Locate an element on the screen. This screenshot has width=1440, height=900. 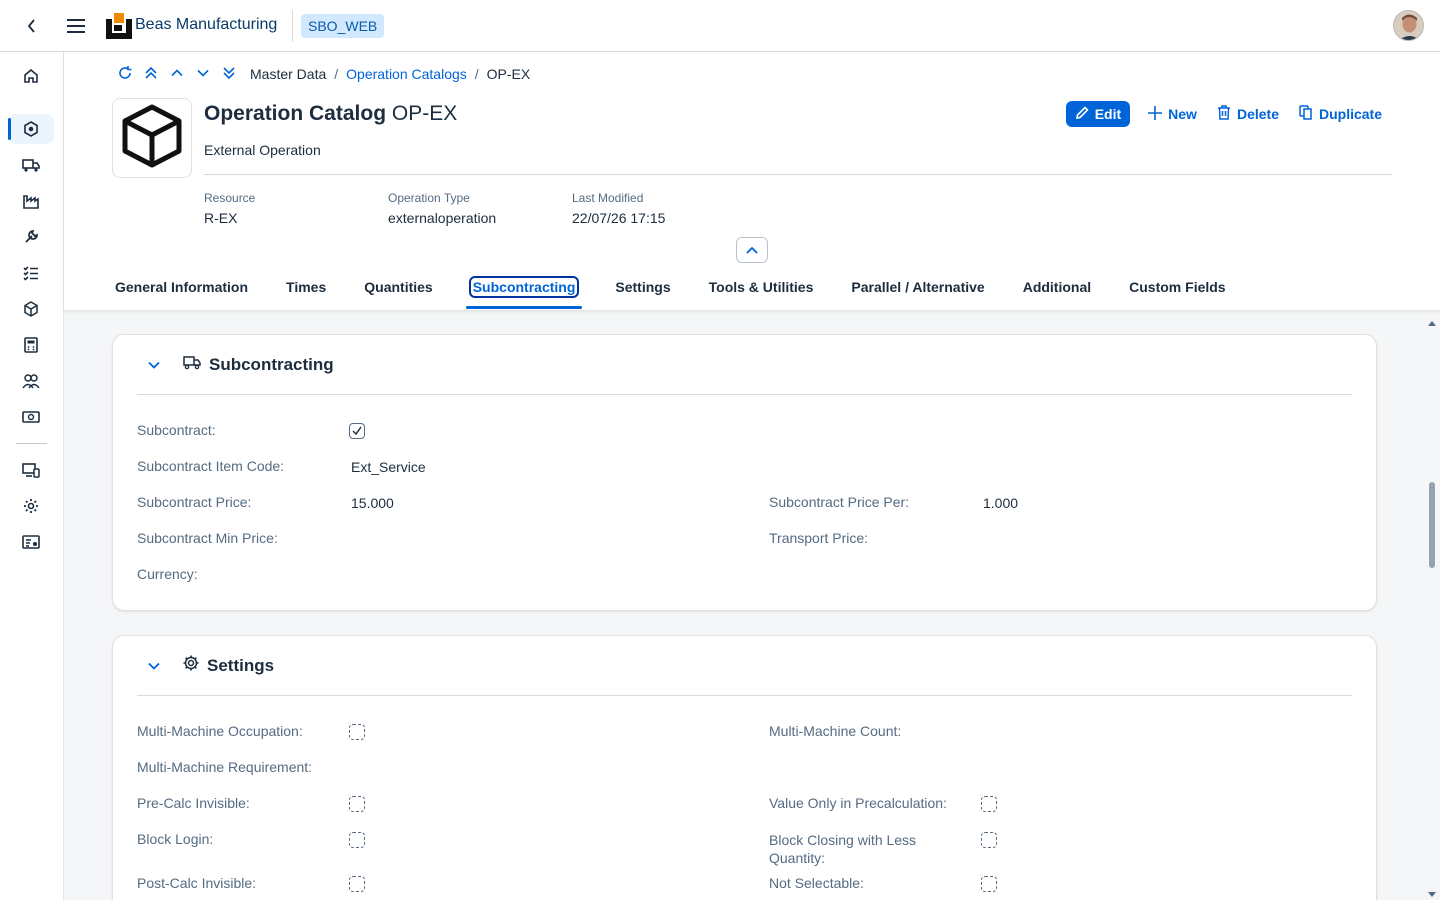
hamburger-menu-icon is located at coordinates (76, 26).